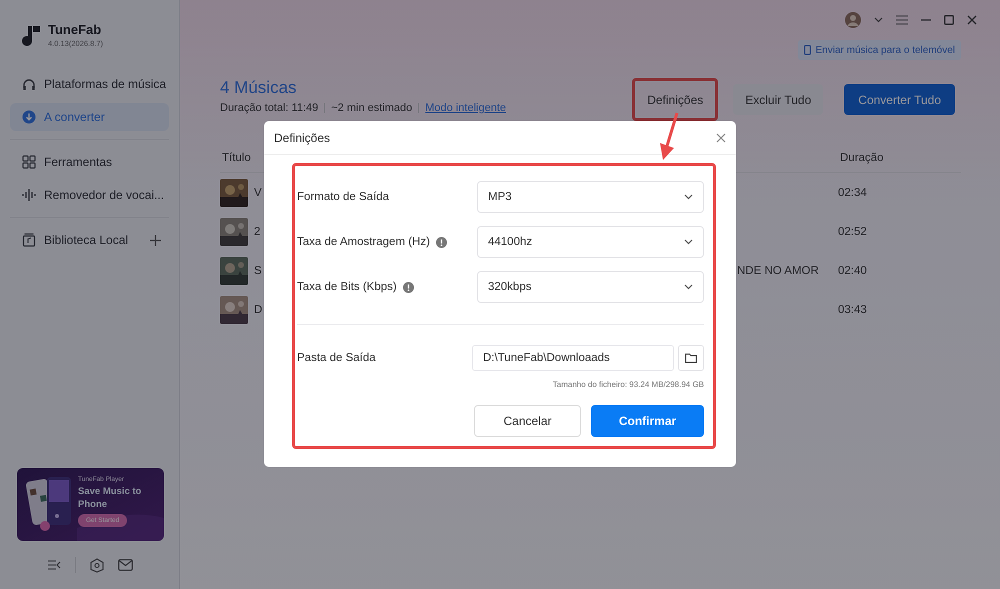 This screenshot has width=1000, height=589. What do you see at coordinates (97, 565) in the screenshot?
I see `settings-icon` at bounding box center [97, 565].